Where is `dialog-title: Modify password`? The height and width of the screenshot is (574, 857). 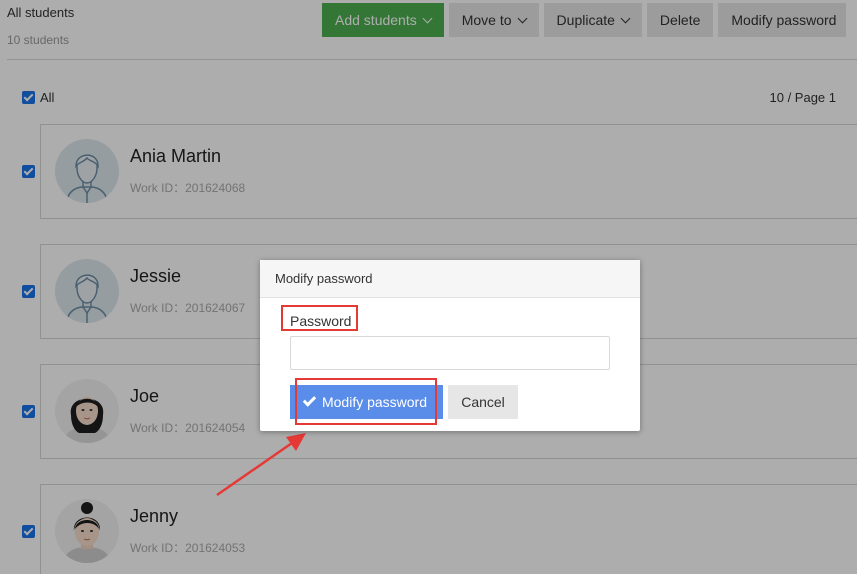
dialog-title: Modify password is located at coordinates (450, 279).